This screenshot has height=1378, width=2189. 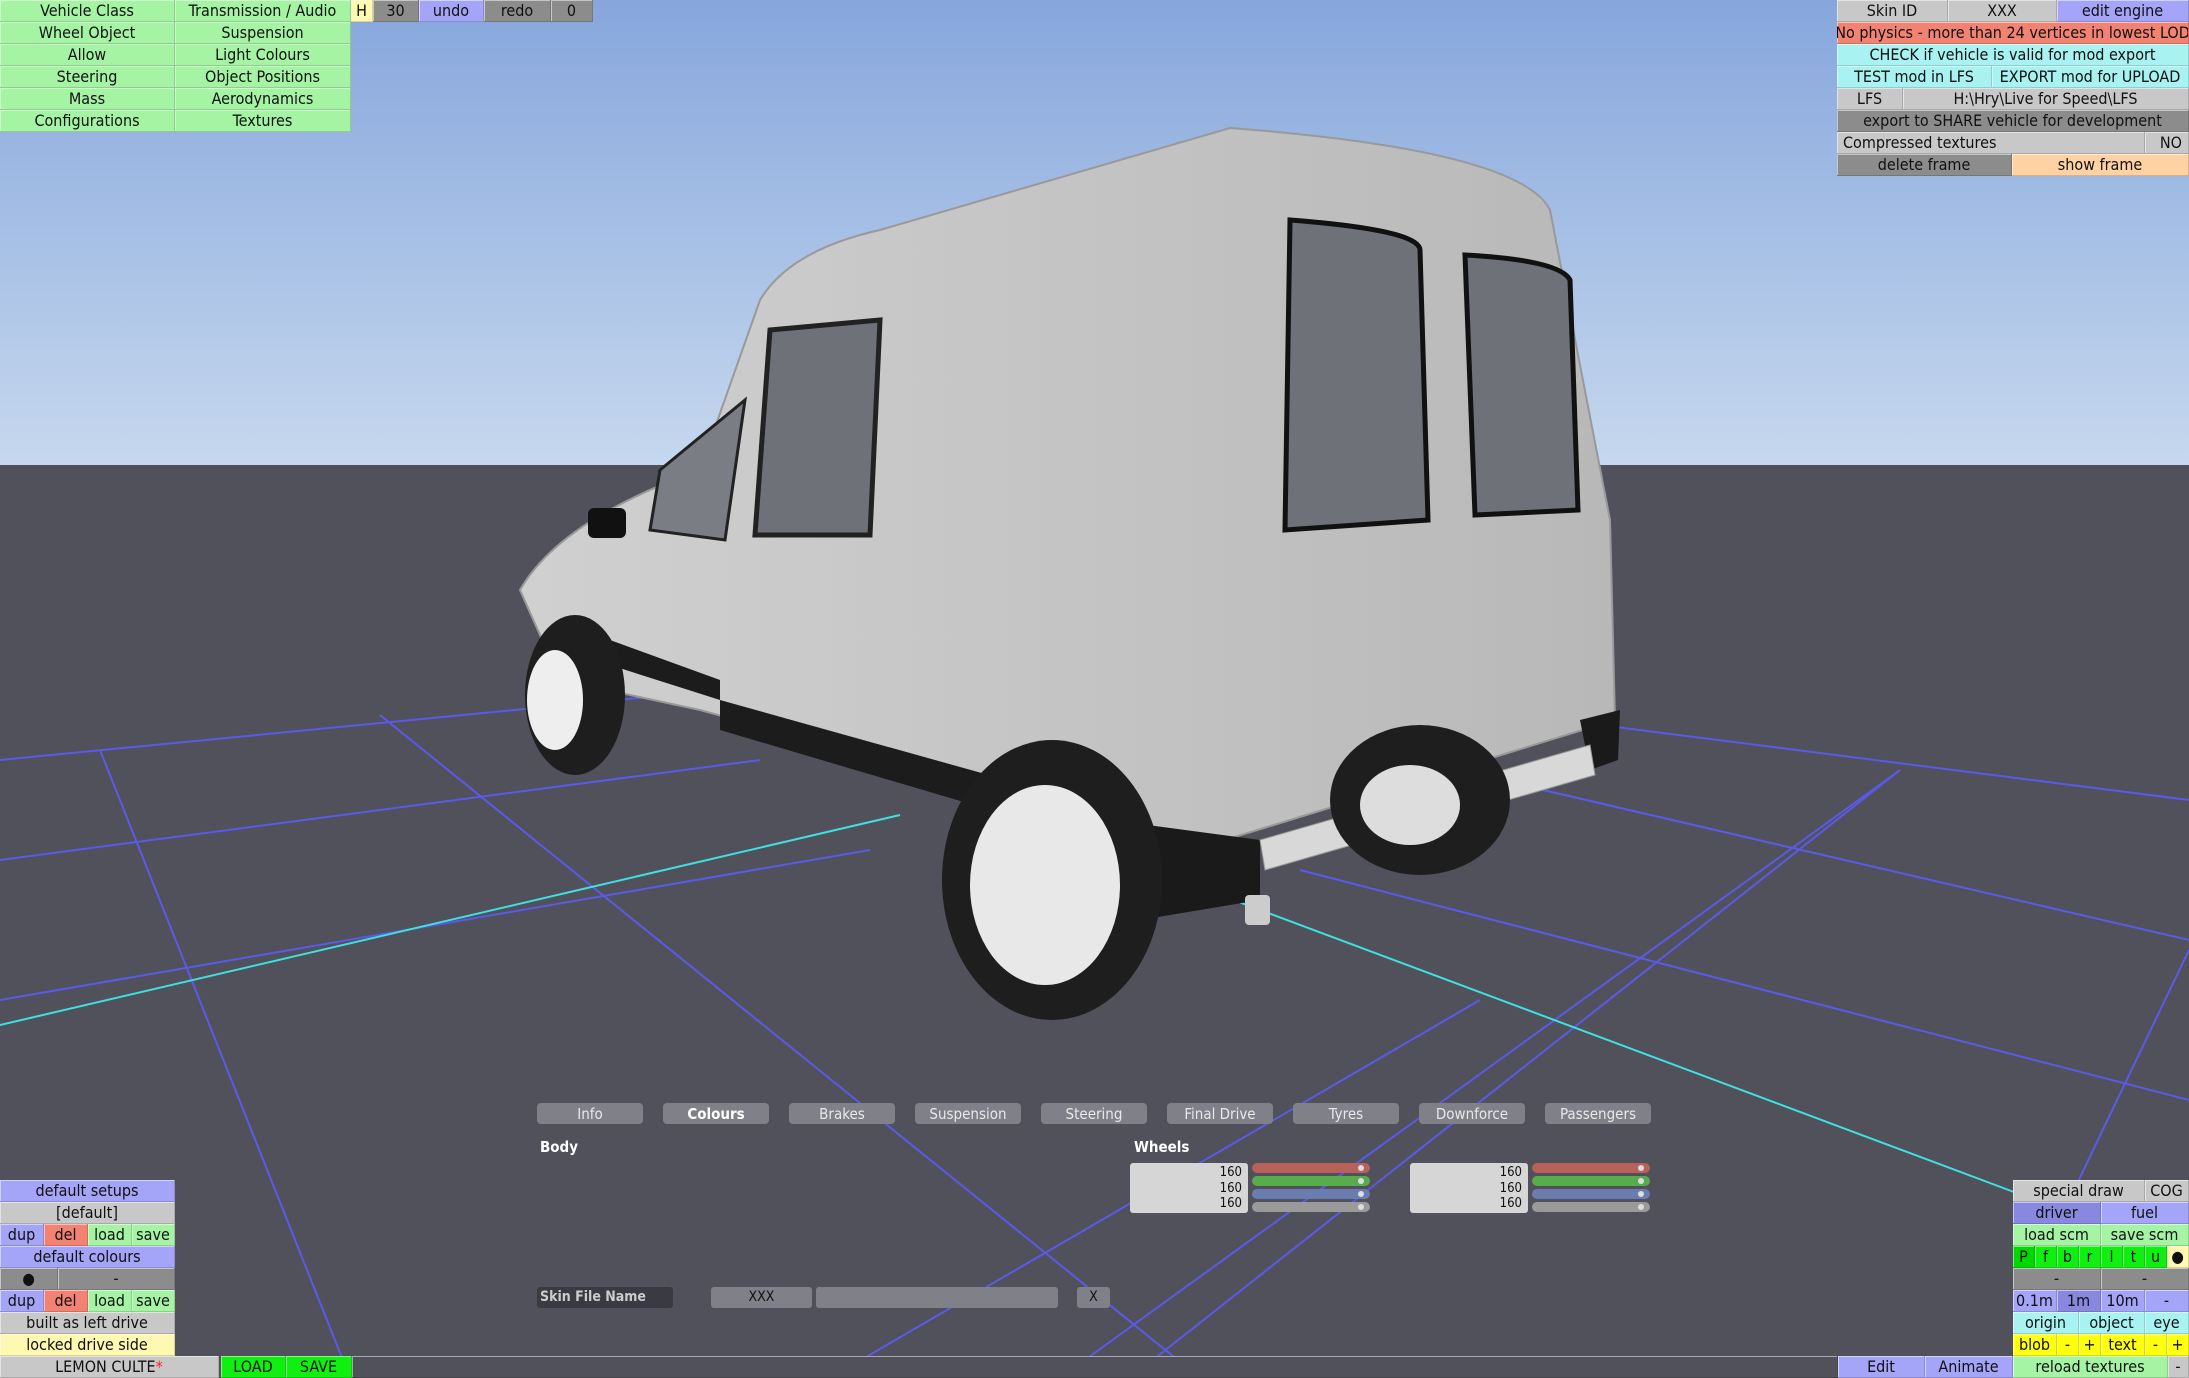 I want to click on test-mod-button: TEST mod in LFS, so click(x=1914, y=77).